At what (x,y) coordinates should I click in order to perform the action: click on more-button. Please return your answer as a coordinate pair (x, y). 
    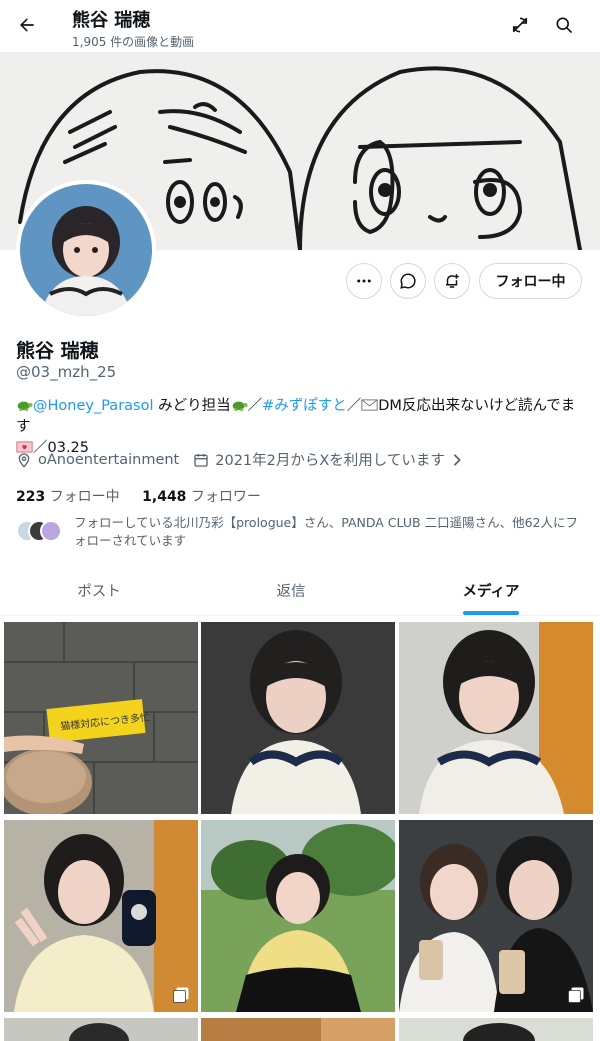
    Looking at the image, I should click on (364, 281).